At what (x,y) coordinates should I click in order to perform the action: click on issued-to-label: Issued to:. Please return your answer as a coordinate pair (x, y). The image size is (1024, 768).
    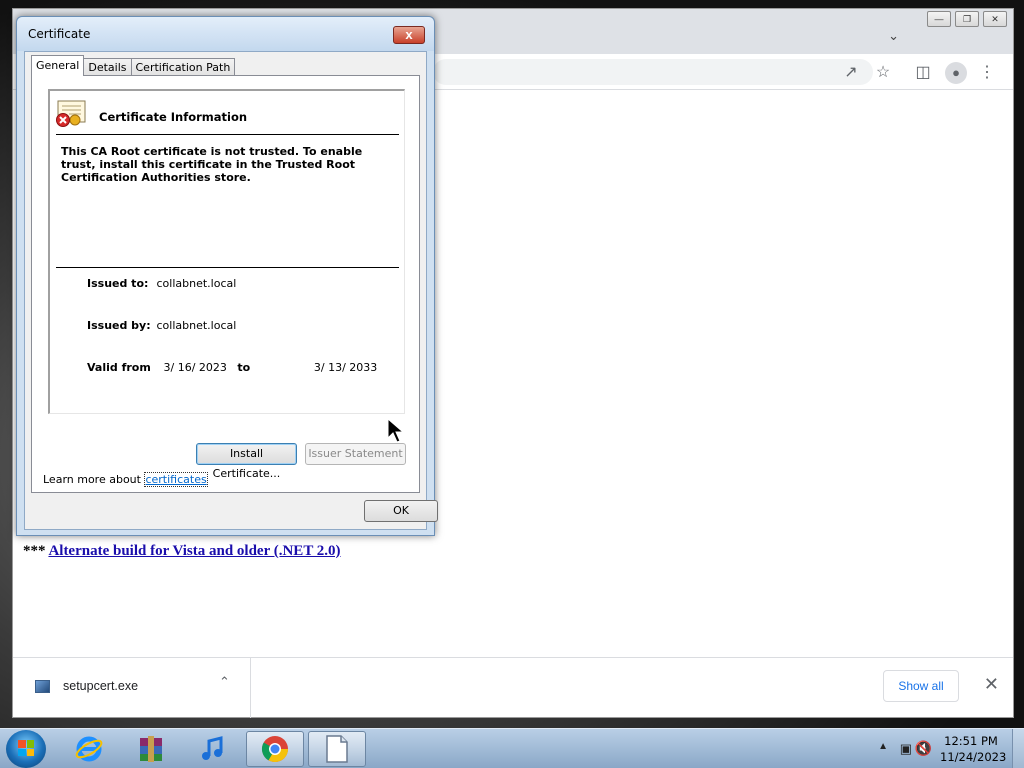
    Looking at the image, I should click on (118, 283).